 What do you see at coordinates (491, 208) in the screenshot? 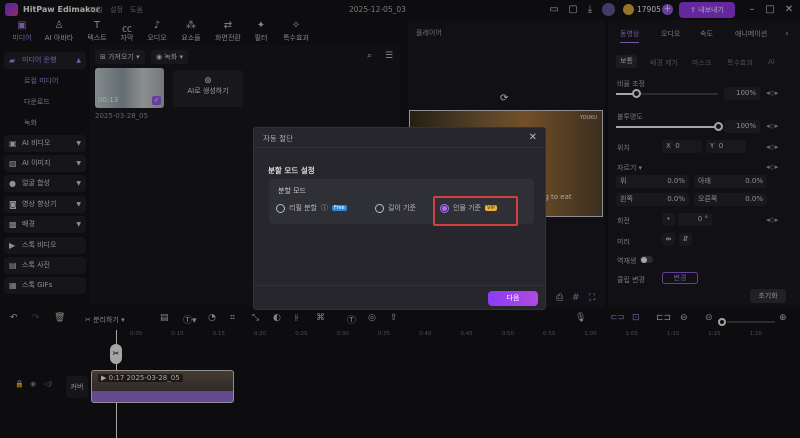
I see `vip-badge: VIP` at bounding box center [491, 208].